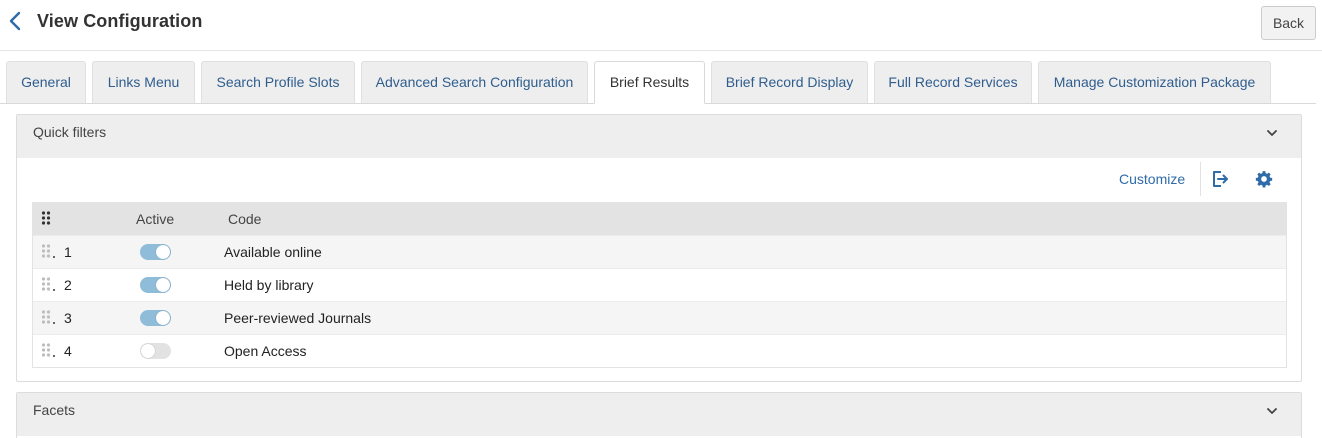  What do you see at coordinates (245, 219) in the screenshot?
I see `column-header-code: Code` at bounding box center [245, 219].